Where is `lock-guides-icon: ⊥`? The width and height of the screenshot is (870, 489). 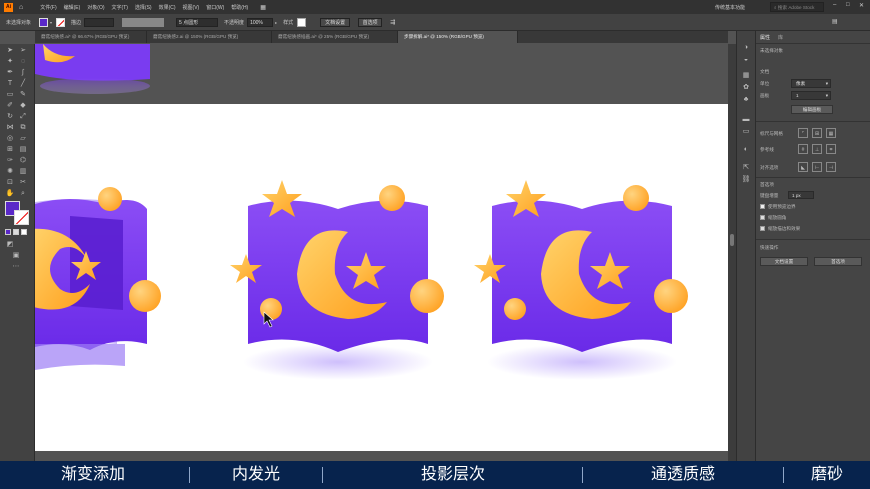 lock-guides-icon: ⊥ is located at coordinates (817, 149).